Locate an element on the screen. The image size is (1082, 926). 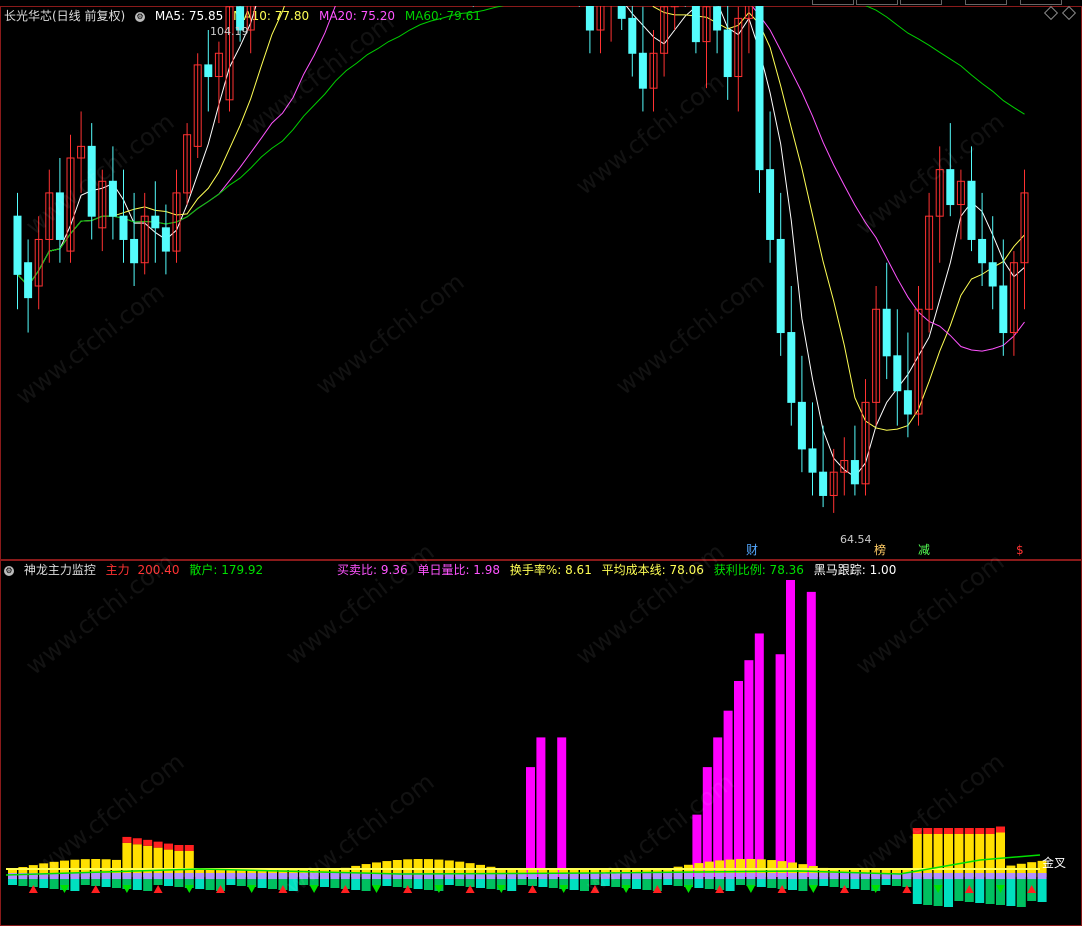
settings-icon: ⚙ is located at coordinates (9, 570).